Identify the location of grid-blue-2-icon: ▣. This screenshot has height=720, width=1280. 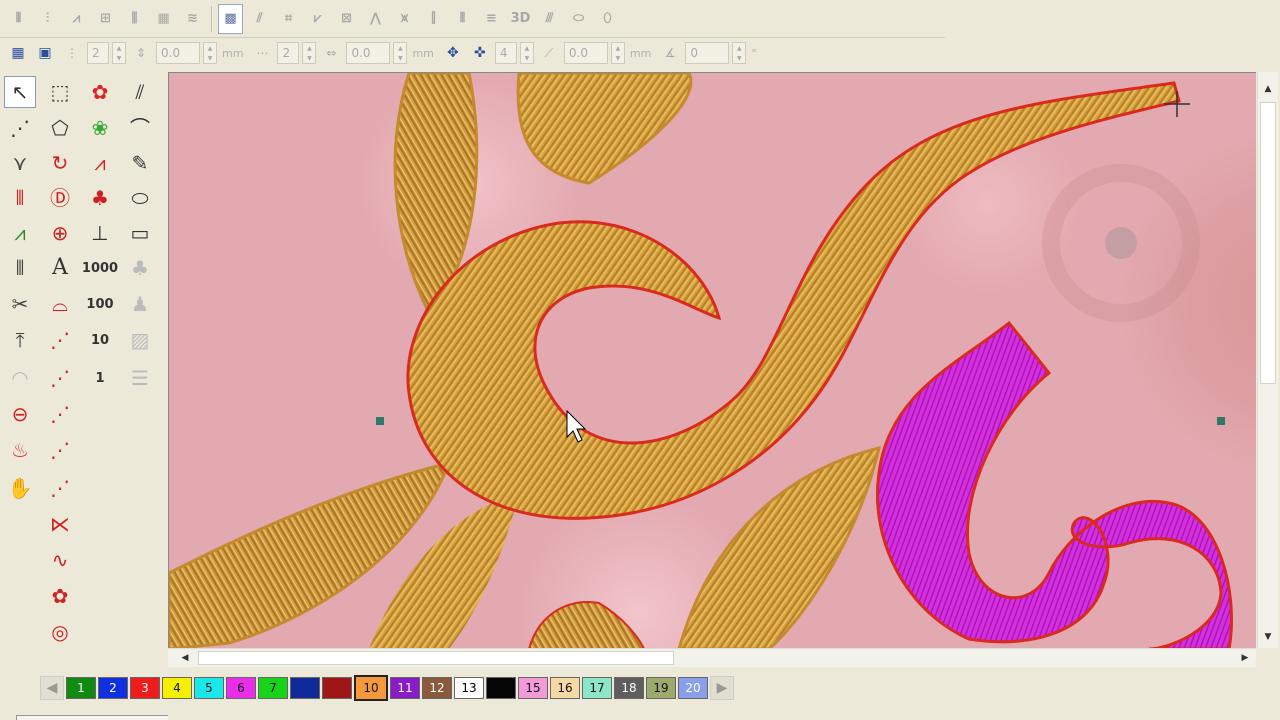
(45, 53).